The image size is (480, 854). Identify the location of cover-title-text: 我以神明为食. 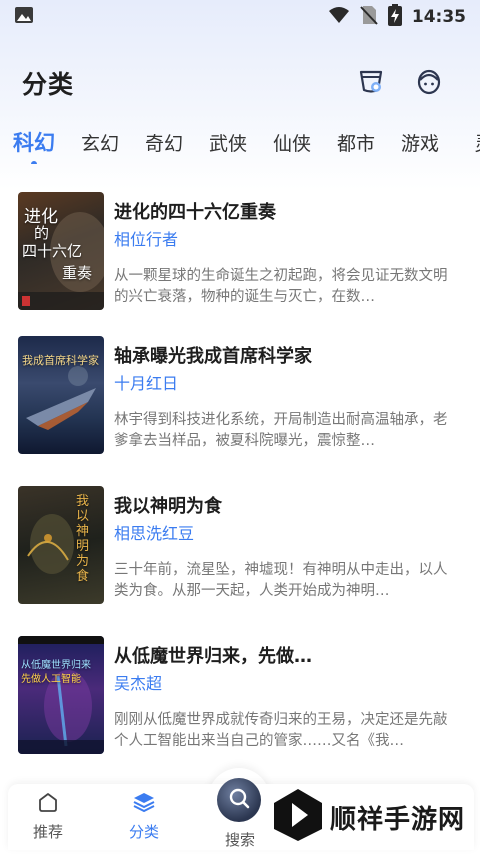
(83, 539).